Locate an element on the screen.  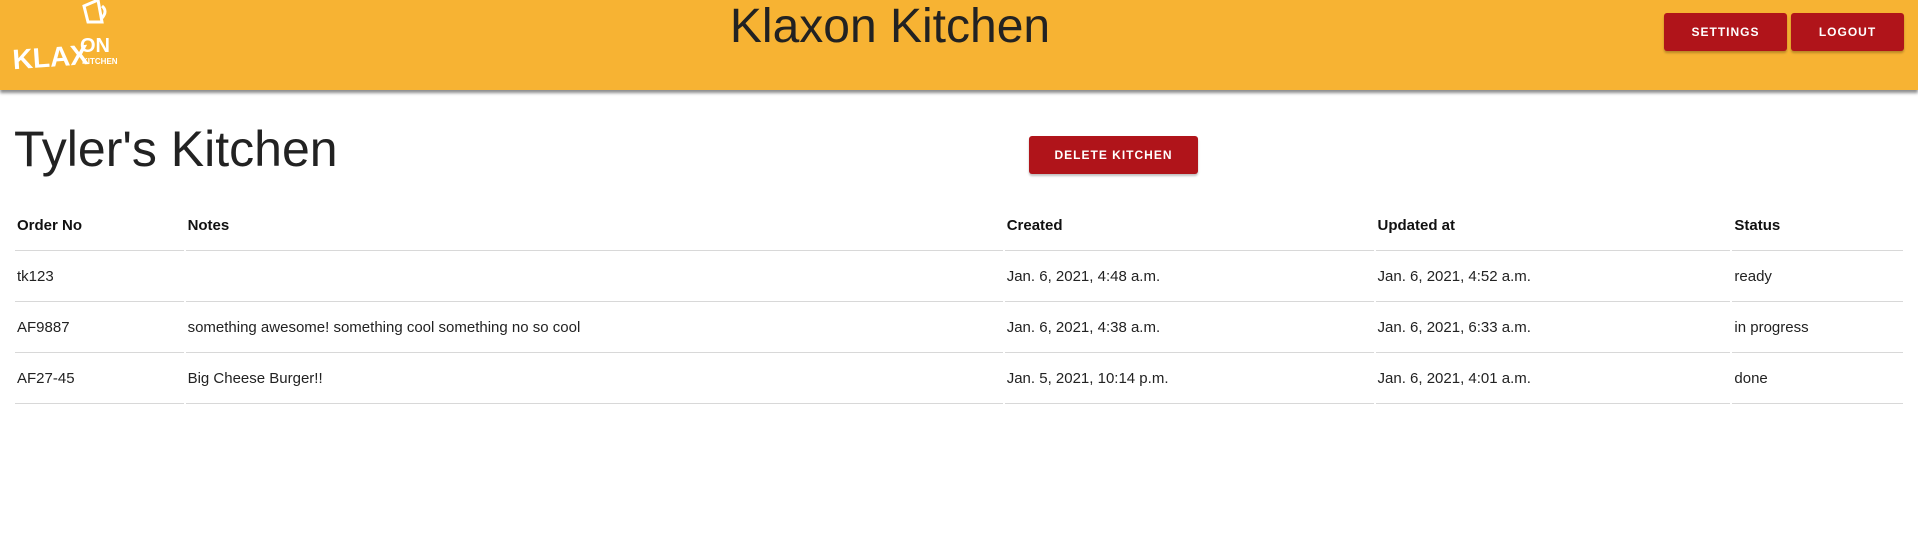
kitchen-title: Tyler's Kitchen is located at coordinates (176, 149).